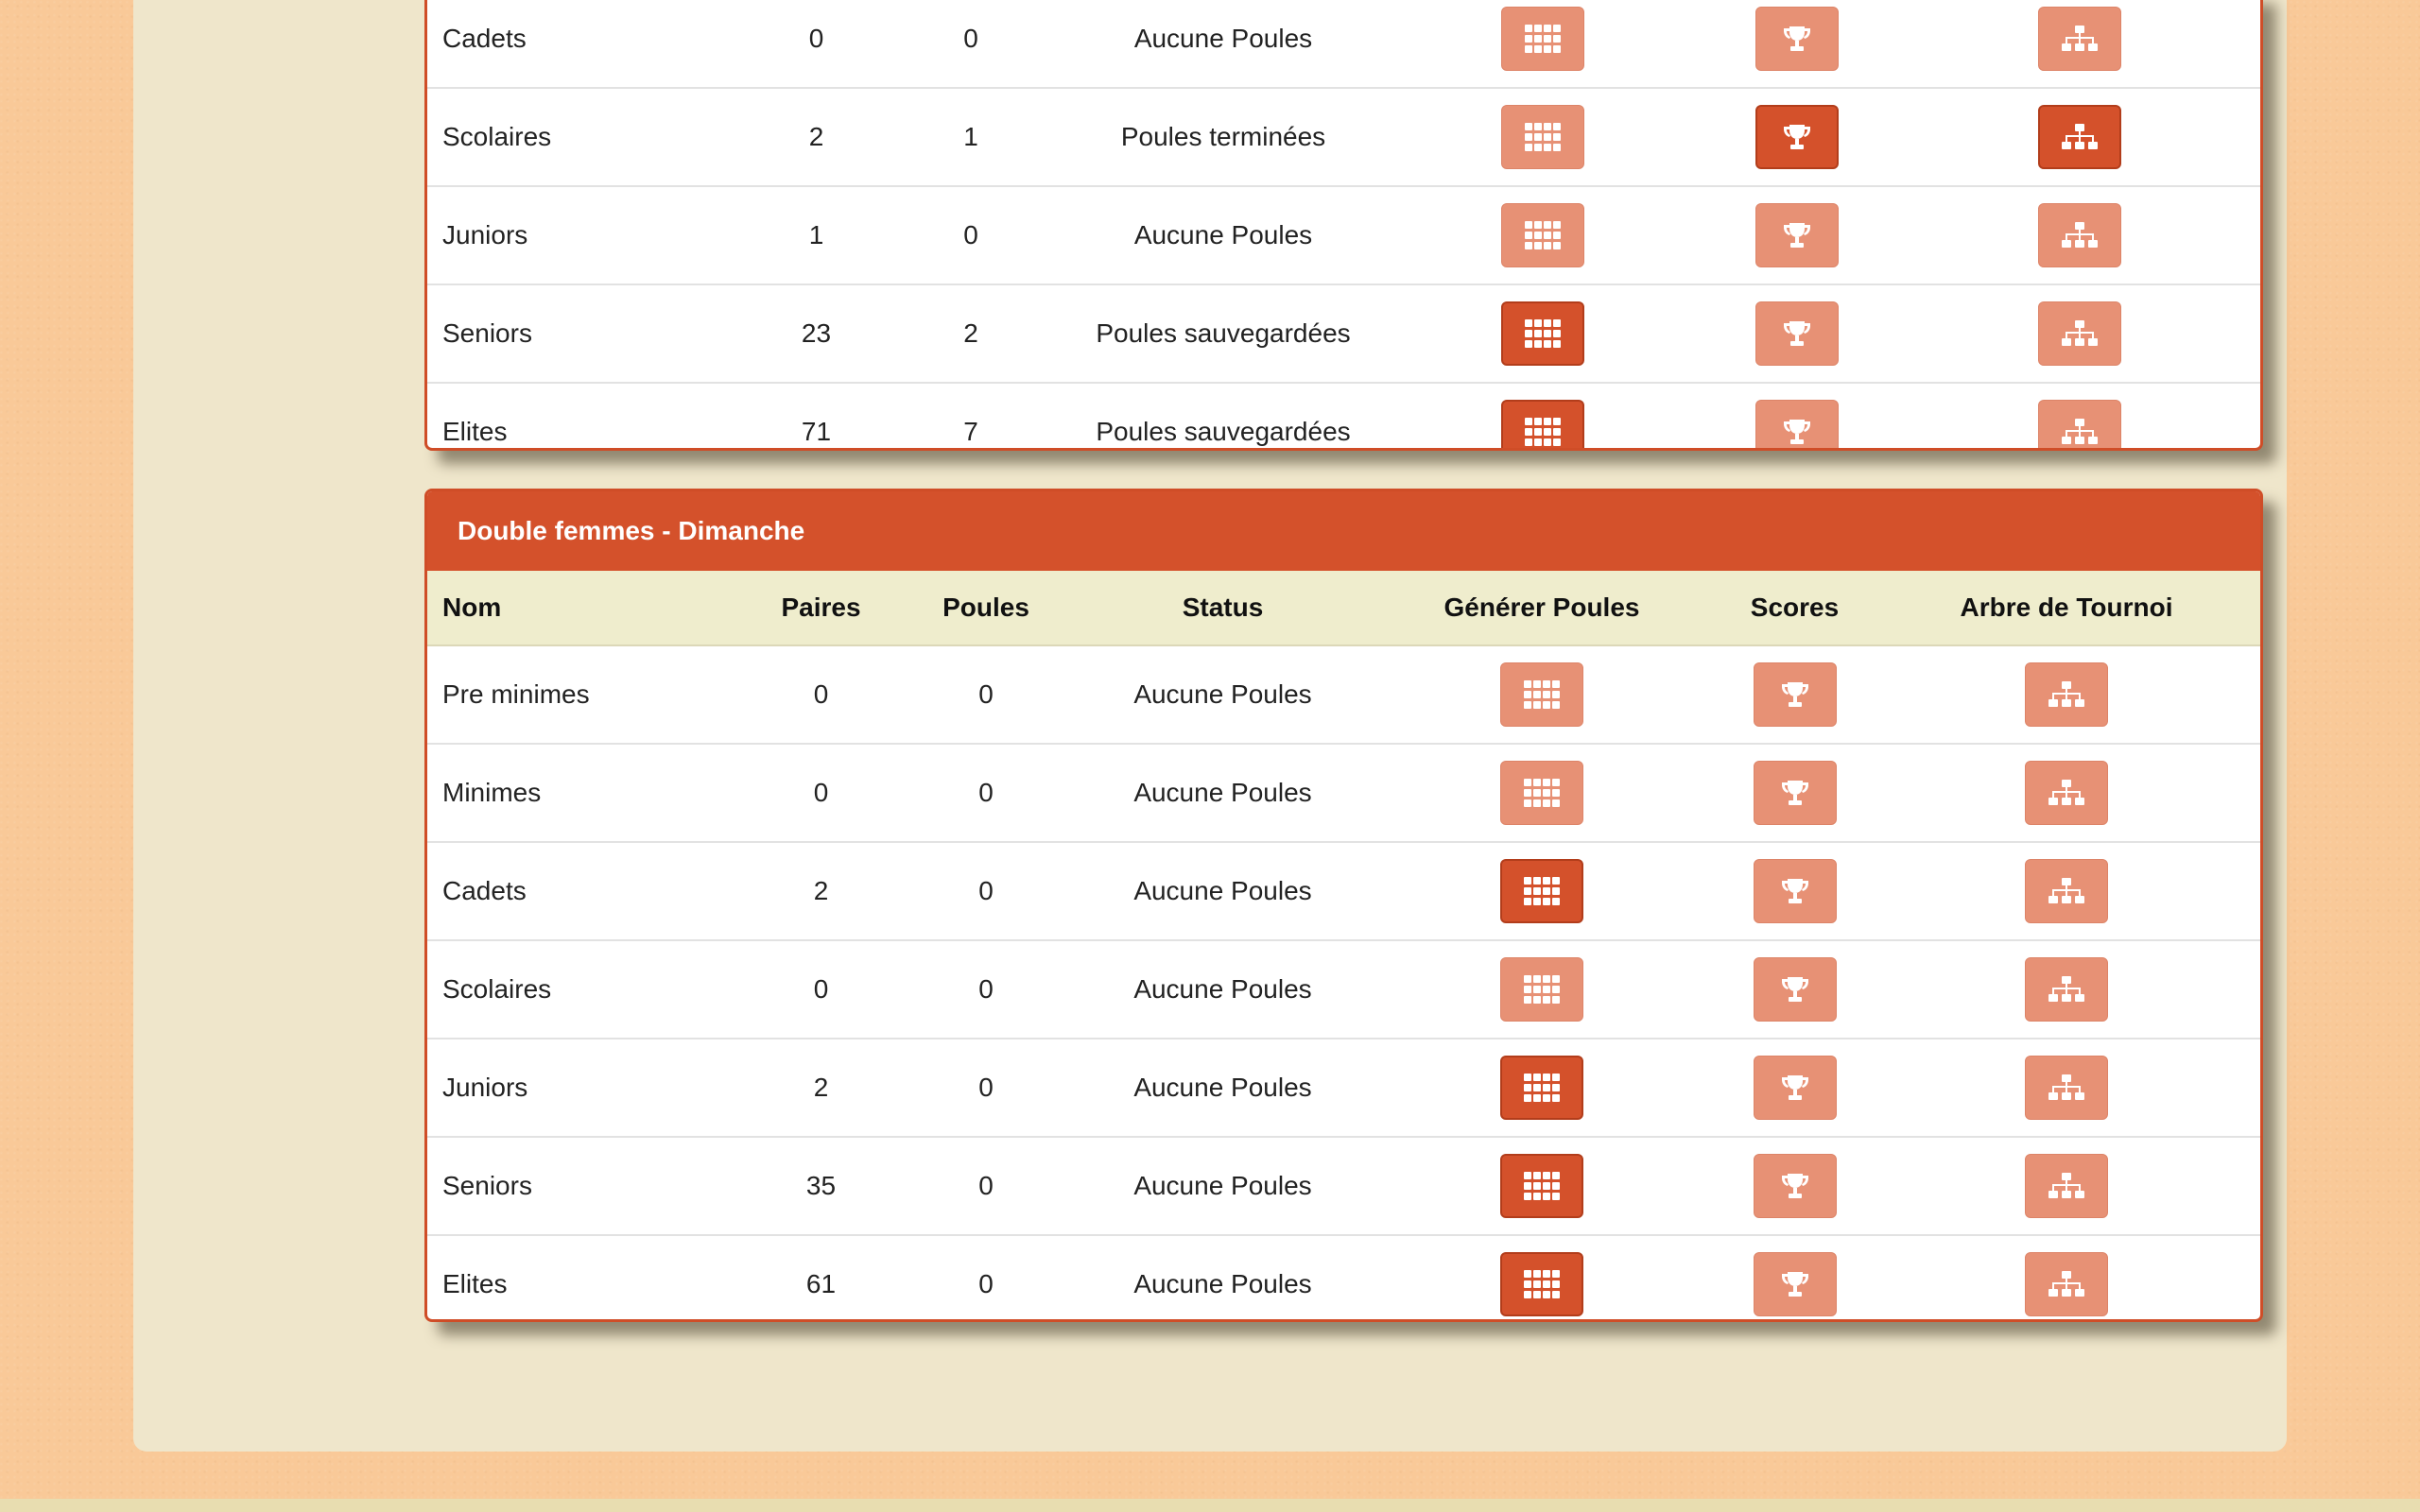 The image size is (2420, 1512). I want to click on poules-count: 7, so click(970, 431).